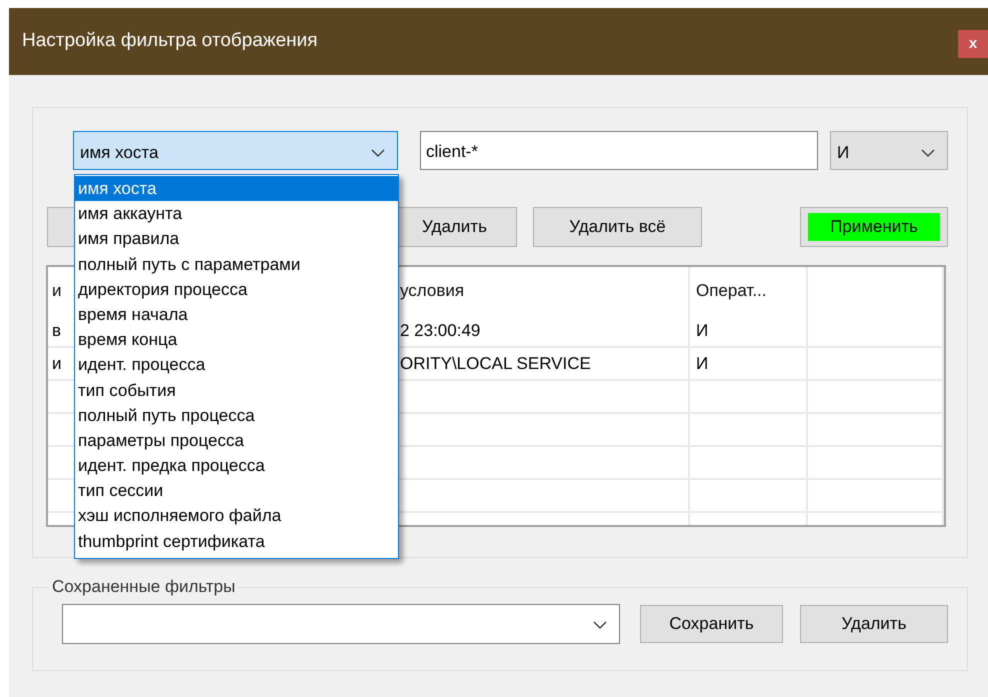  I want to click on dropdown-option: параметры процесса, so click(236, 441).